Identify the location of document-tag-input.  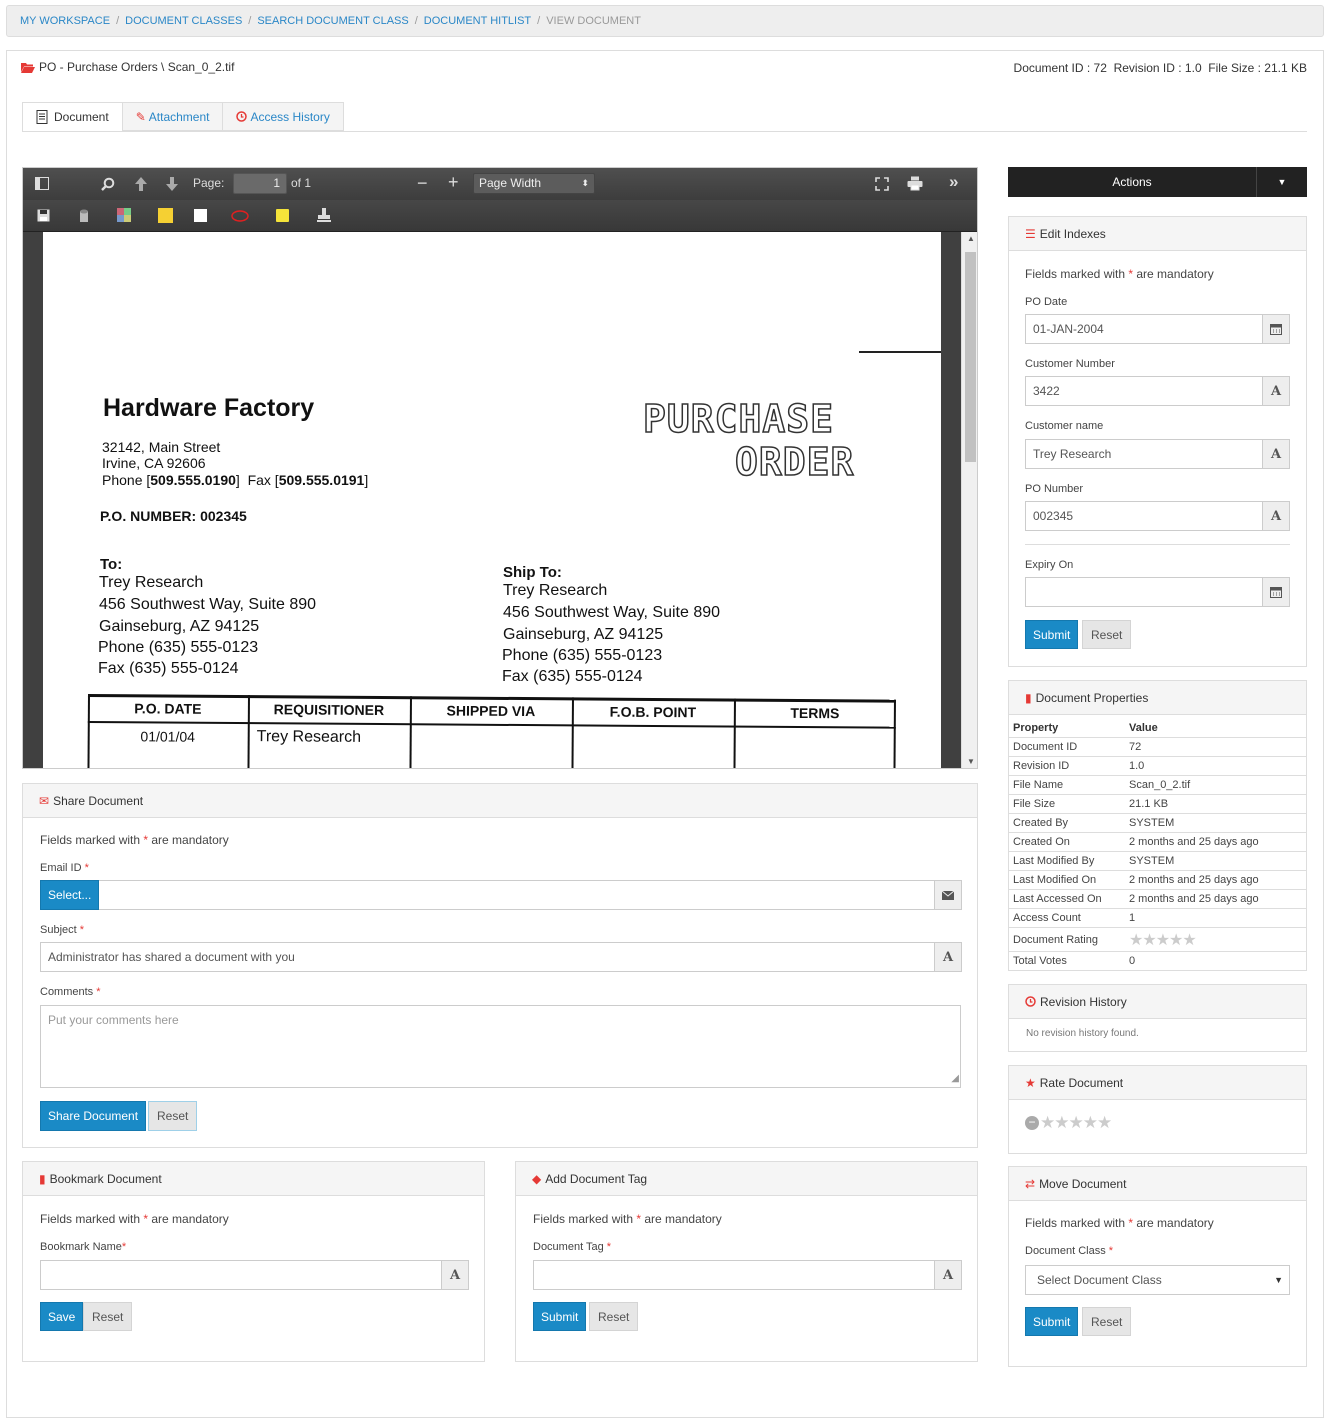
(734, 1275).